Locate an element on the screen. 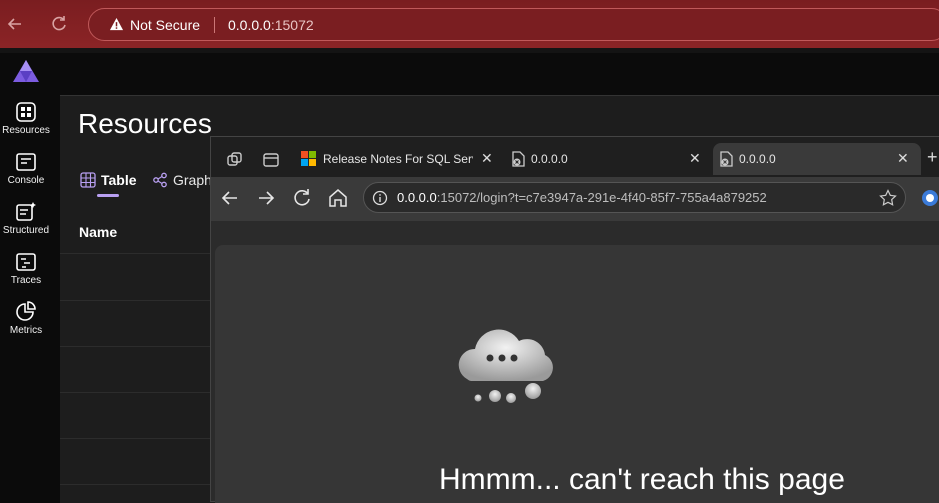 Image resolution: width=939 pixels, height=503 pixels. tab-graph: Graph is located at coordinates (182, 180).